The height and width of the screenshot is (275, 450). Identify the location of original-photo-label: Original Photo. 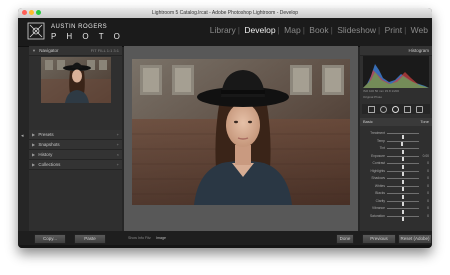
(372, 97).